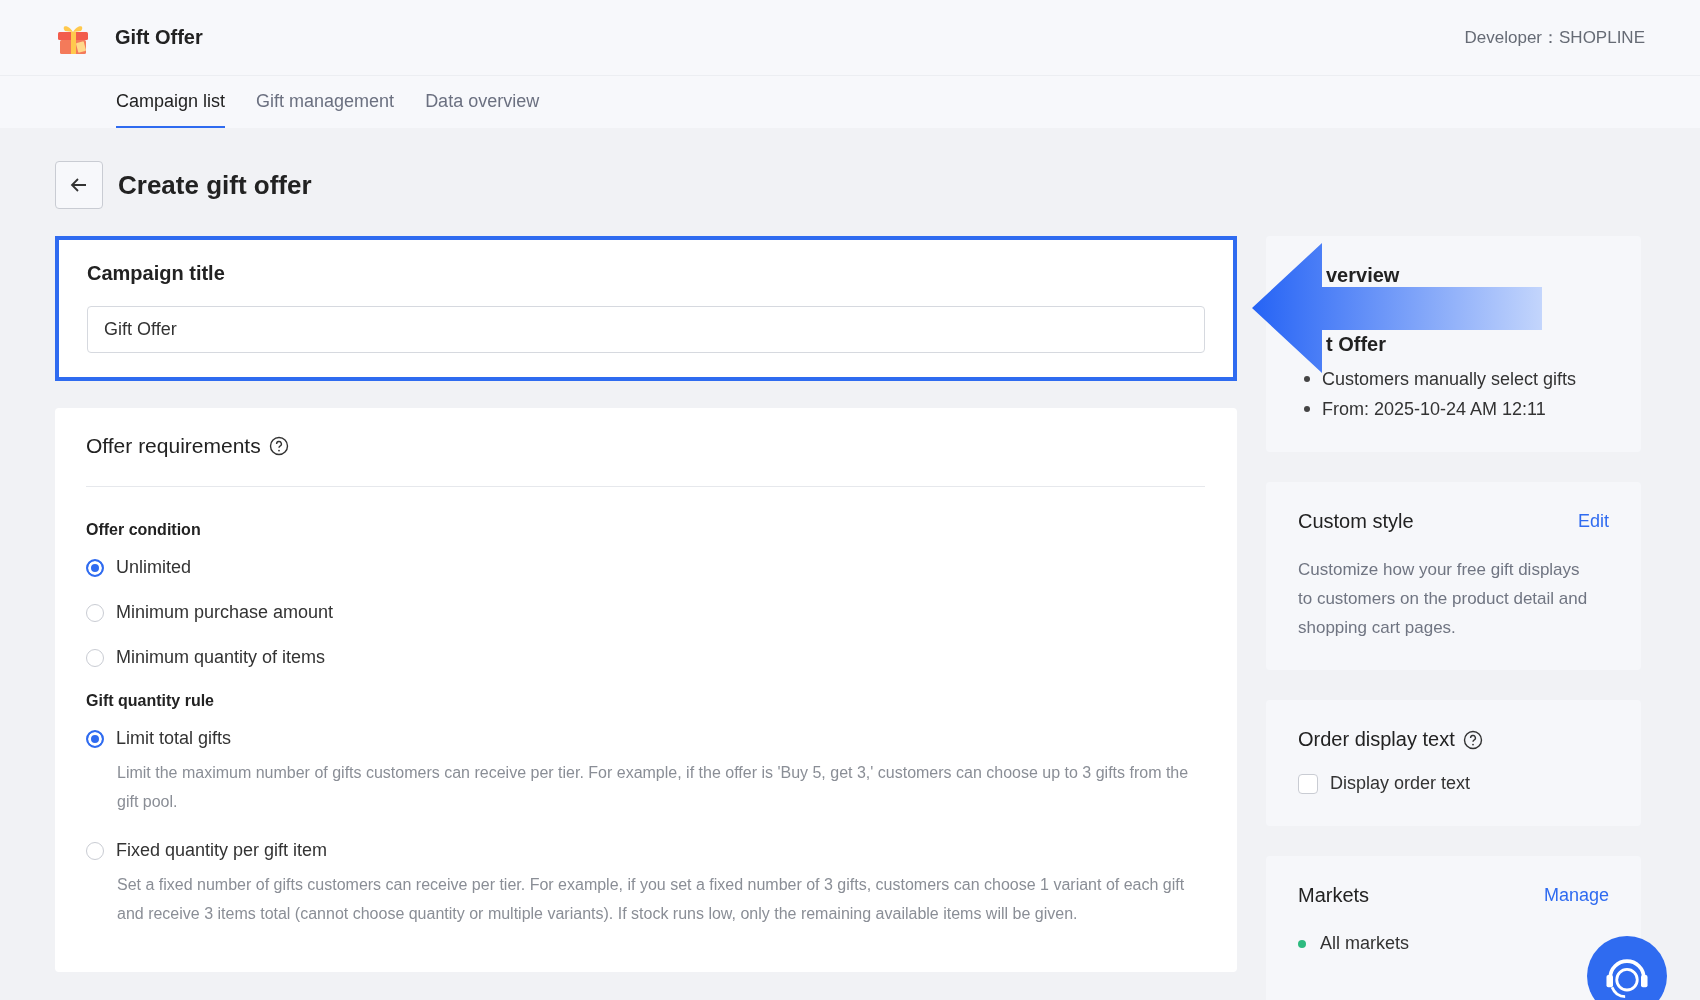 This screenshot has width=1700, height=1000. What do you see at coordinates (1627, 968) in the screenshot?
I see `support-button` at bounding box center [1627, 968].